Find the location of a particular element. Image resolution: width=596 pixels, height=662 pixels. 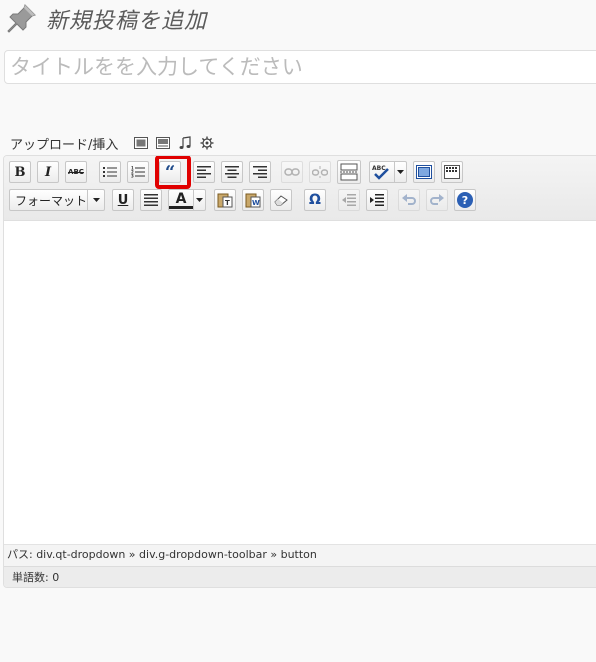

format-select-label: フォーマット is located at coordinates (51, 200).